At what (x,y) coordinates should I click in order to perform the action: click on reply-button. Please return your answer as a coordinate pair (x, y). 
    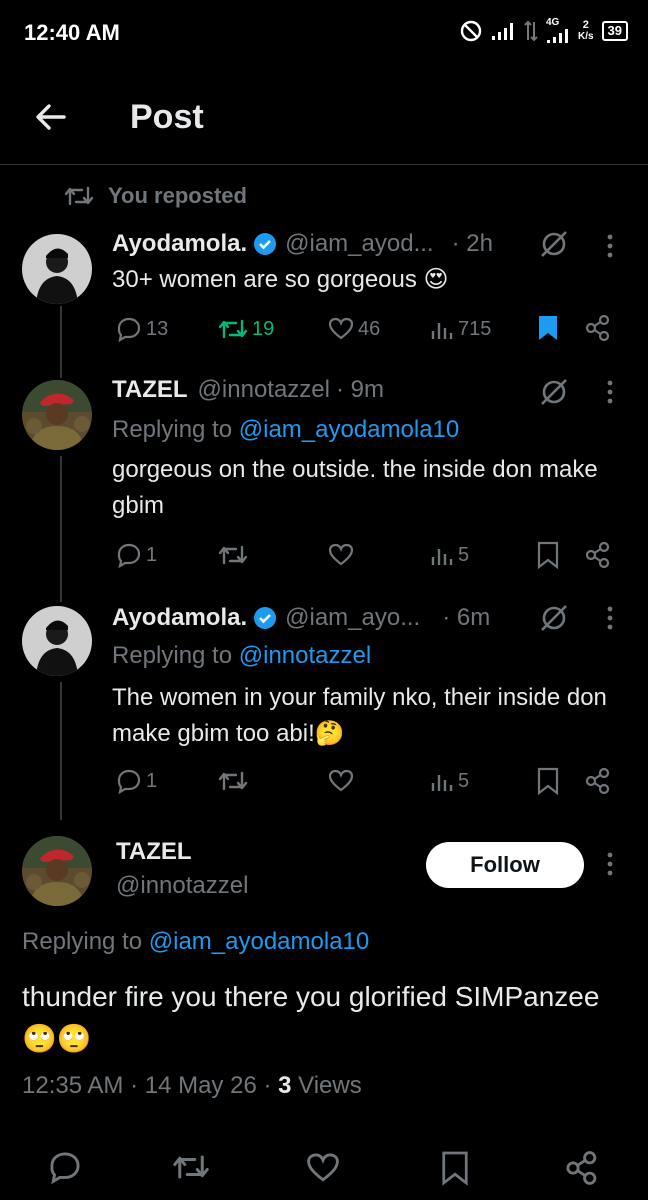
    Looking at the image, I should click on (65, 1167).